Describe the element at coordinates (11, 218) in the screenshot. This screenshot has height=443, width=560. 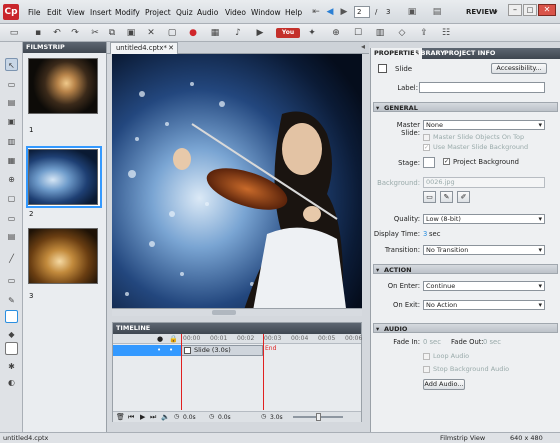
I see `button-tool-icon: ▭` at that location.